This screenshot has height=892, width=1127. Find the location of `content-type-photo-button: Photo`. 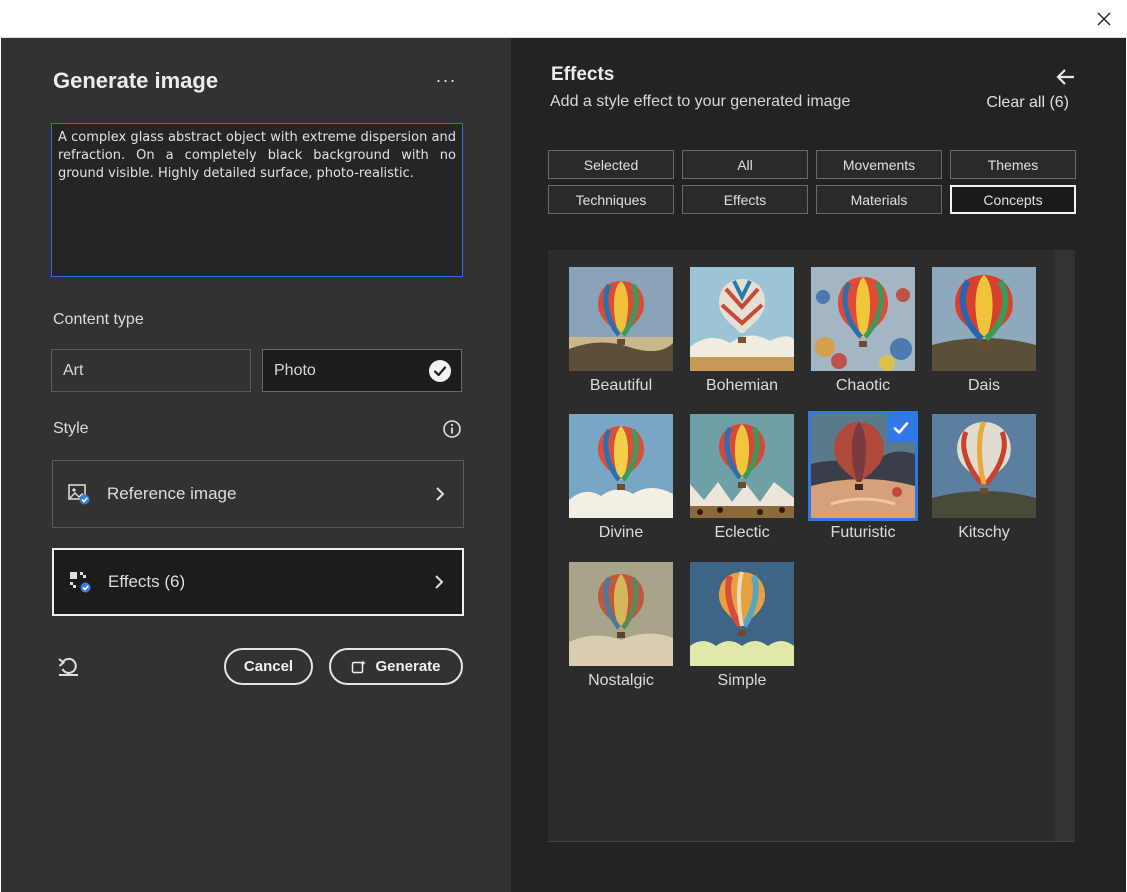

content-type-photo-button: Photo is located at coordinates (362, 370).